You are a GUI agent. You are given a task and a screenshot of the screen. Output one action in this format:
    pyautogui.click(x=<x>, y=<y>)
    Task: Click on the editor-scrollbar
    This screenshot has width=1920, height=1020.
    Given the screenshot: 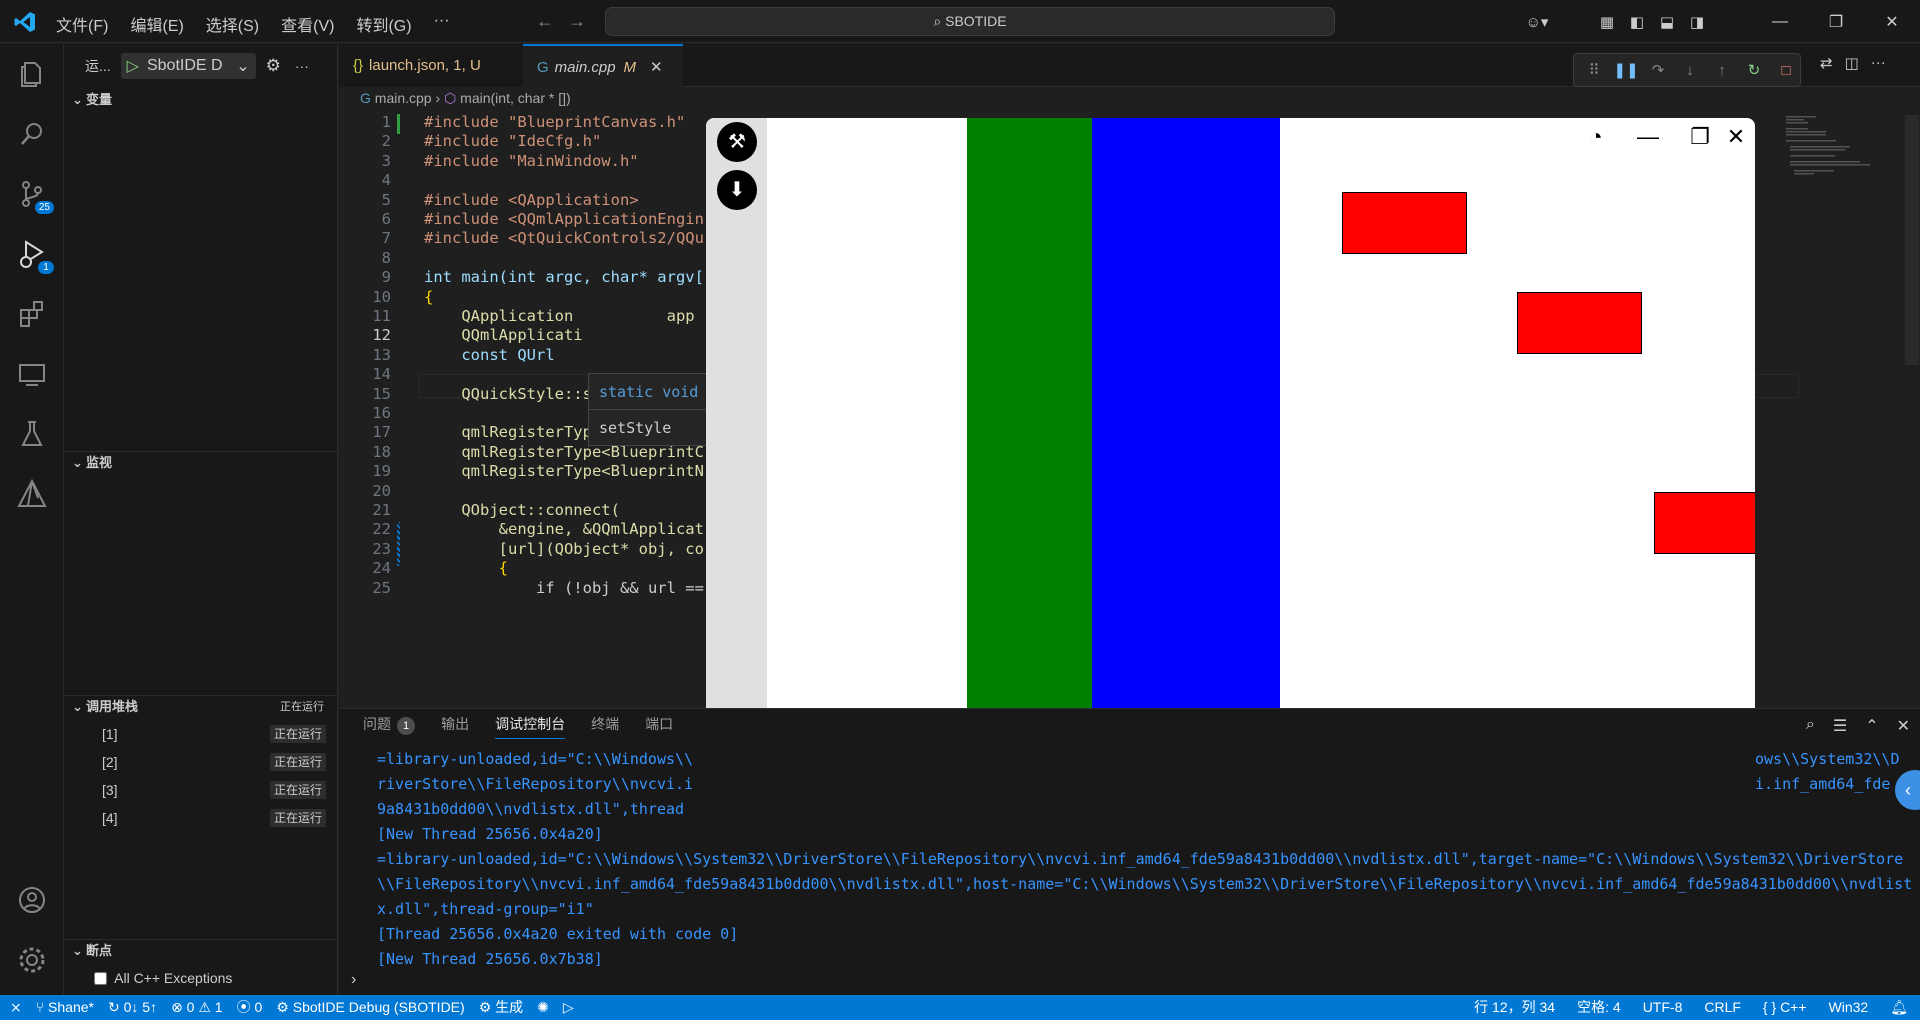 What is the action you would take?
    pyautogui.click(x=1912, y=240)
    